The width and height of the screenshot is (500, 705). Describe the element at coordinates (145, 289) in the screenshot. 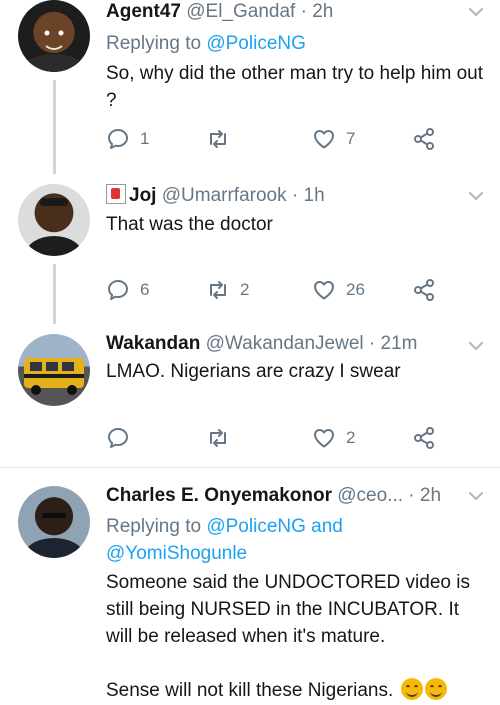

I see `reply-count: 6` at that location.